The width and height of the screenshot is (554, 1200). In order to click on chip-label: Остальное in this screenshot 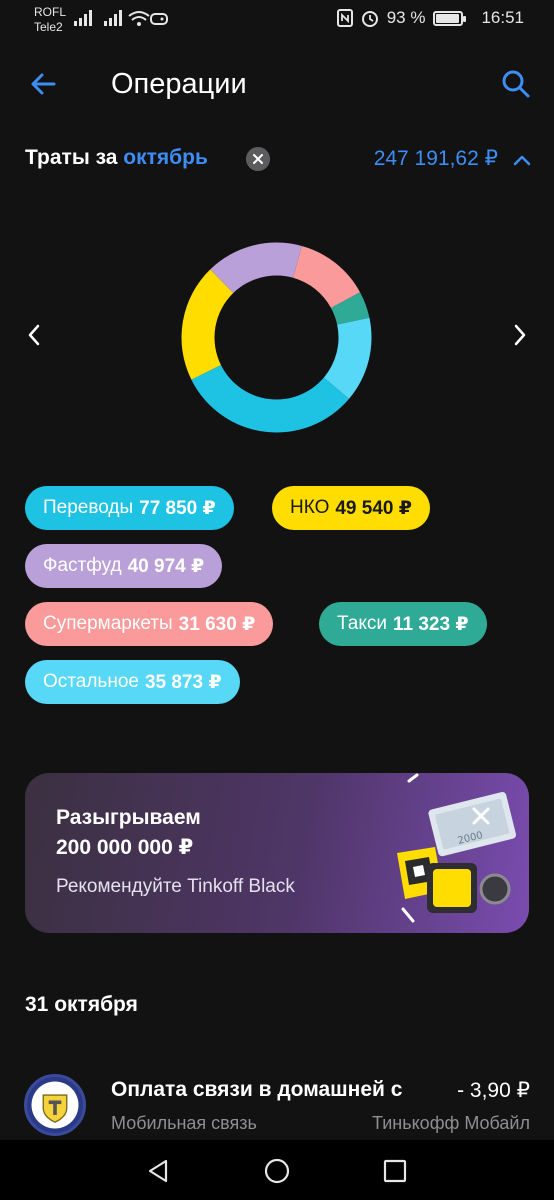, I will do `click(91, 681)`.